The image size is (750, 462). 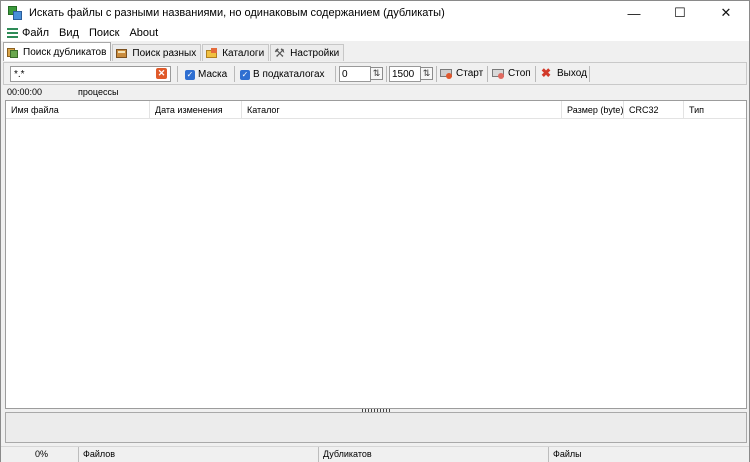 I want to click on tab-settings: ⚒ Настройки, so click(x=307, y=52).